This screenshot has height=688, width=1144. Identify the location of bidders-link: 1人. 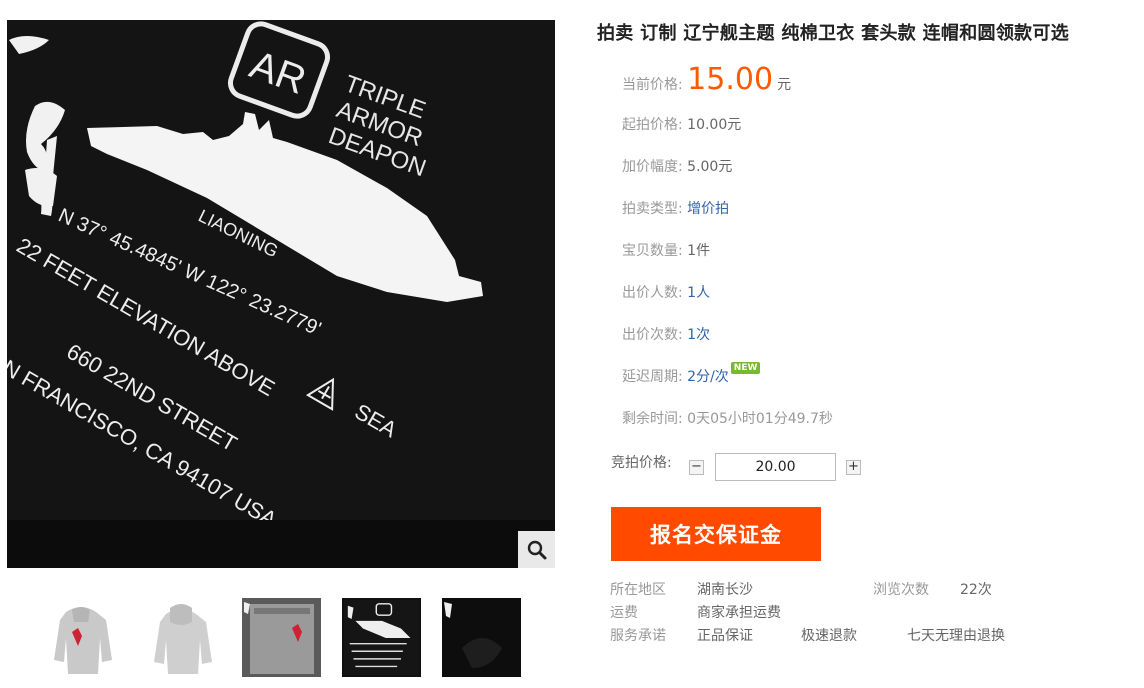
(698, 293).